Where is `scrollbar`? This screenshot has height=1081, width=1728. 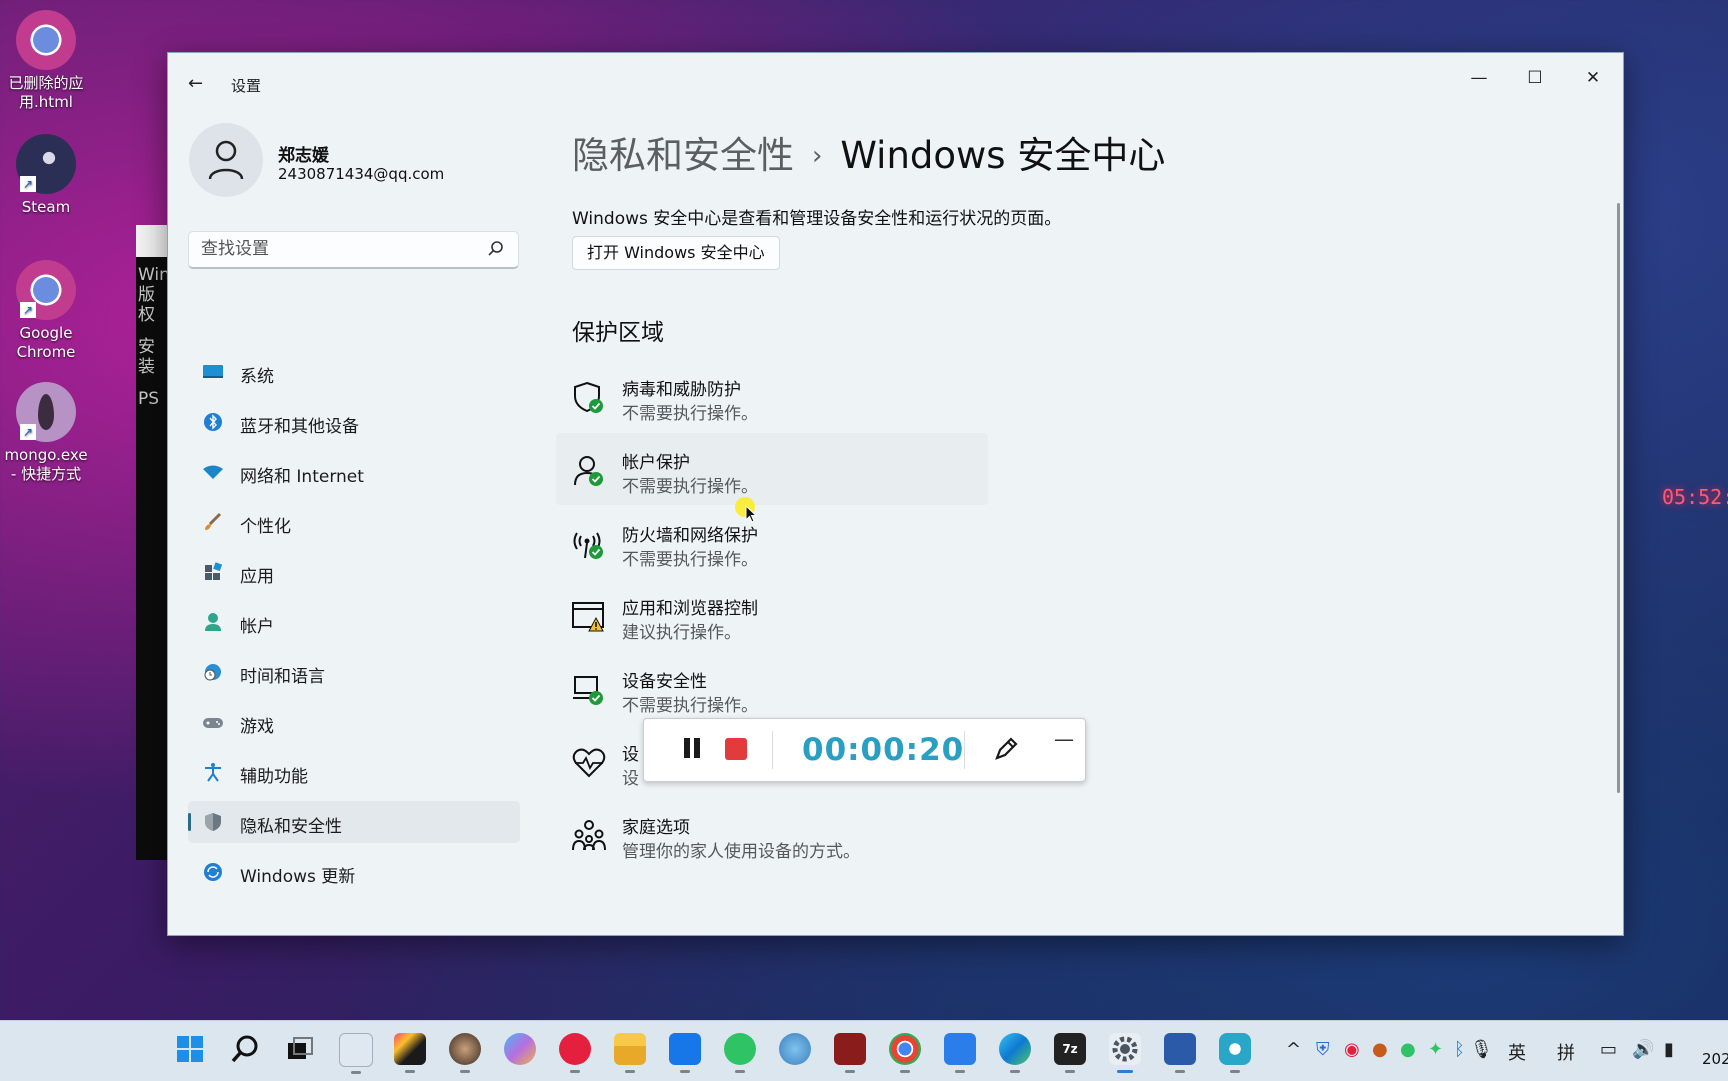 scrollbar is located at coordinates (1618, 498).